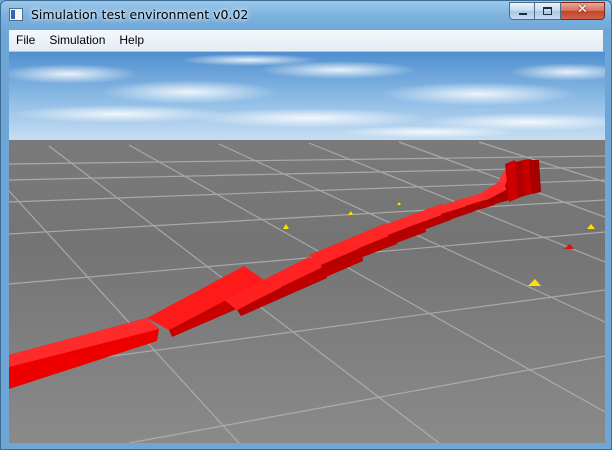 The image size is (612, 450). What do you see at coordinates (523, 14) in the screenshot?
I see `minimize-icon` at bounding box center [523, 14].